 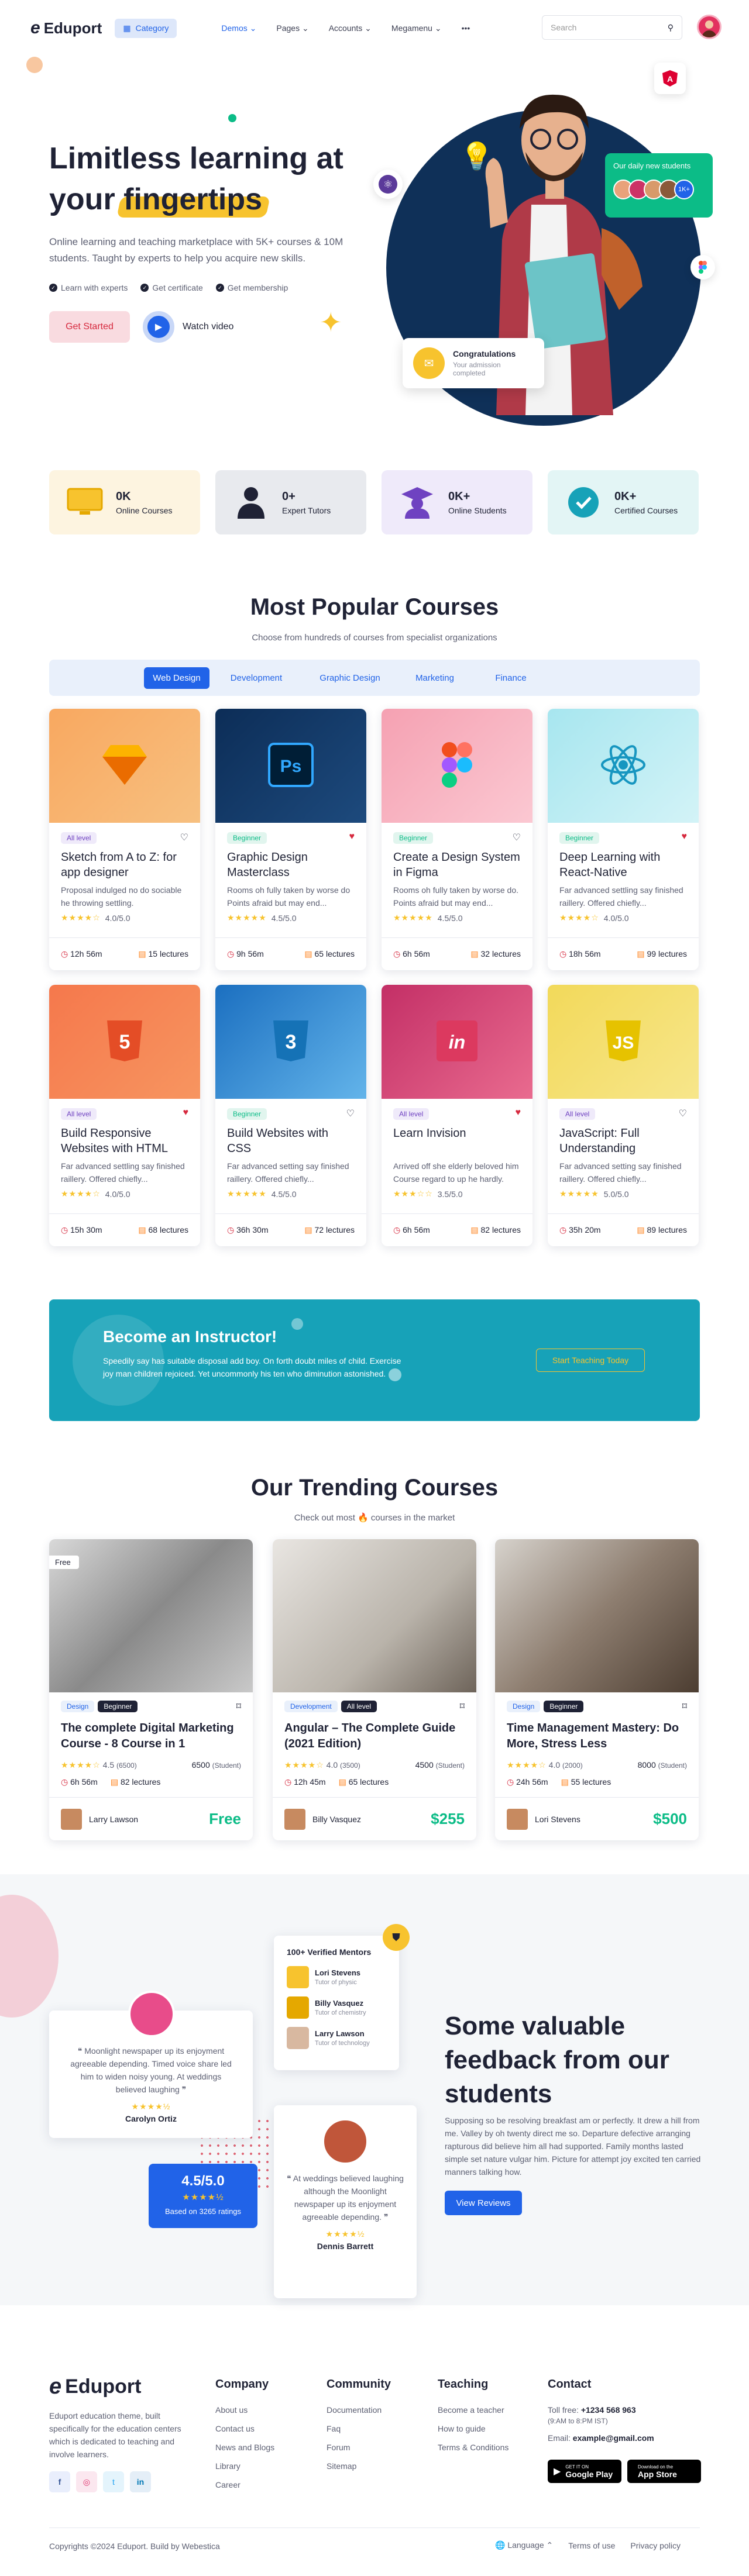 I want to click on get-started-button: Get Started, so click(x=90, y=327).